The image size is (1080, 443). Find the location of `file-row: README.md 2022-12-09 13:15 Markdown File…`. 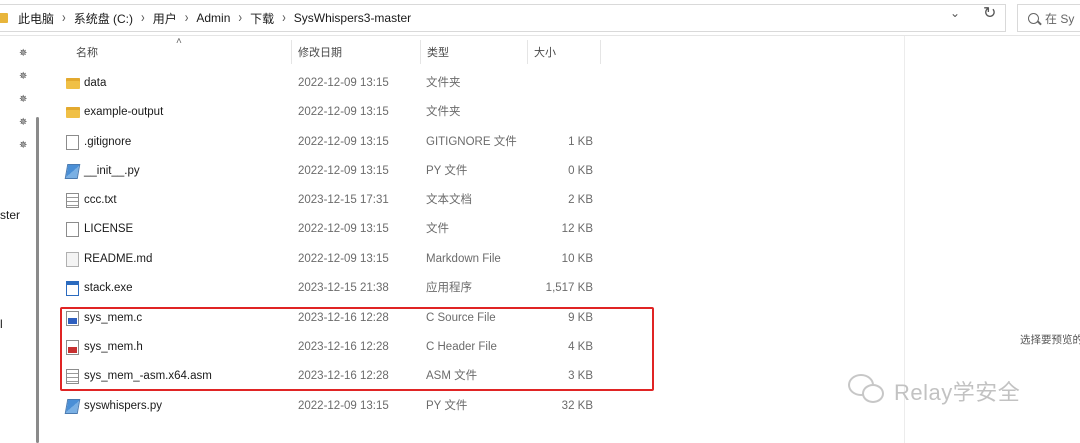

file-row: README.md 2022-12-09 13:15 Markdown File… is located at coordinates (330, 259).